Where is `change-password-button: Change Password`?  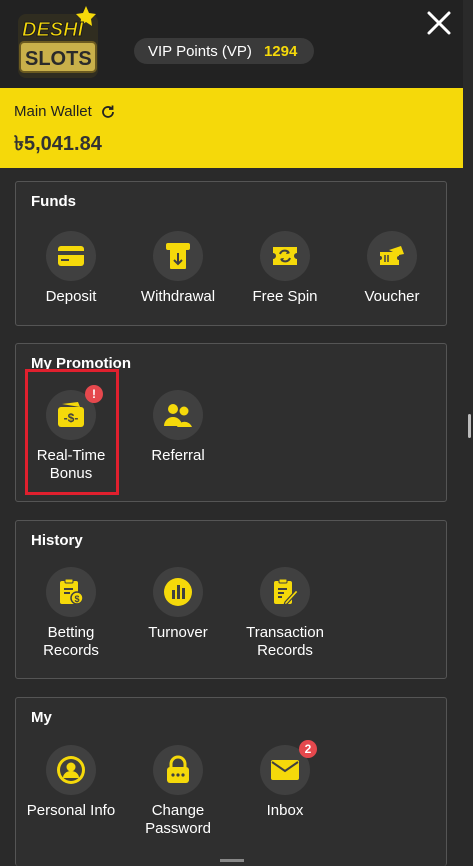
change-password-button: Change Password is located at coordinates (178, 791).